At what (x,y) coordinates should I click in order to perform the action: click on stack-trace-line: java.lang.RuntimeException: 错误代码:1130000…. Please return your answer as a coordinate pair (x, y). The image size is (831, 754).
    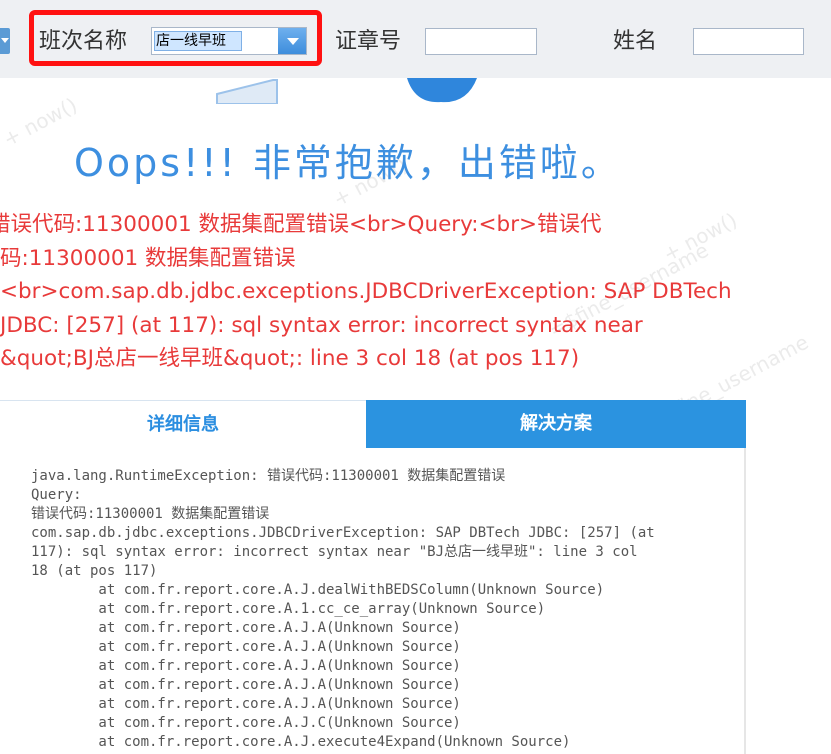
    Looking at the image, I should click on (268, 476).